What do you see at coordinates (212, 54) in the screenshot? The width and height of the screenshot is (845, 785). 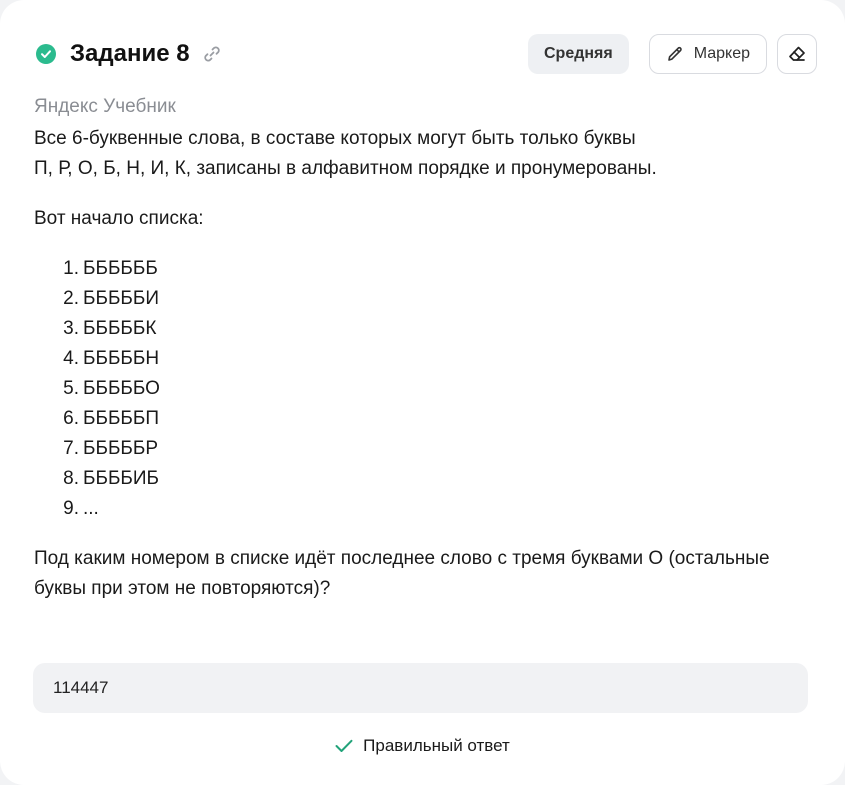 I see `link-icon` at bounding box center [212, 54].